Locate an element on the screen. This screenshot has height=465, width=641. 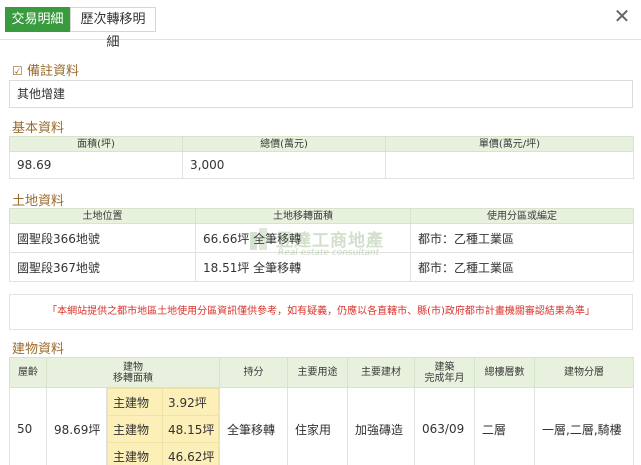
remark-value: 其他增建 is located at coordinates (321, 94).